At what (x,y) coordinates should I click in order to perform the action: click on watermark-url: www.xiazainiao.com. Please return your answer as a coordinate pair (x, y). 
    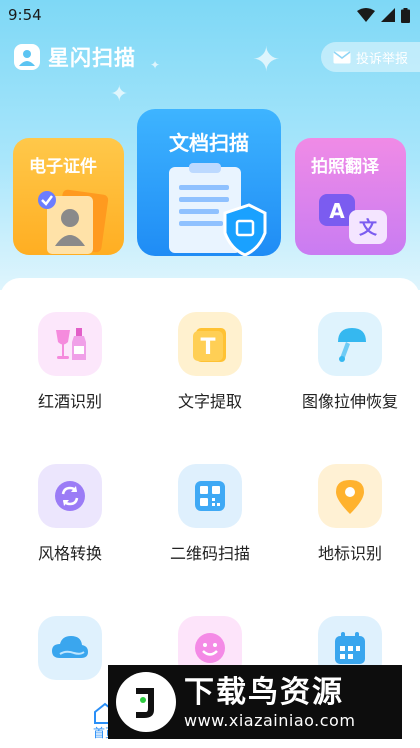
    Looking at the image, I should click on (270, 720).